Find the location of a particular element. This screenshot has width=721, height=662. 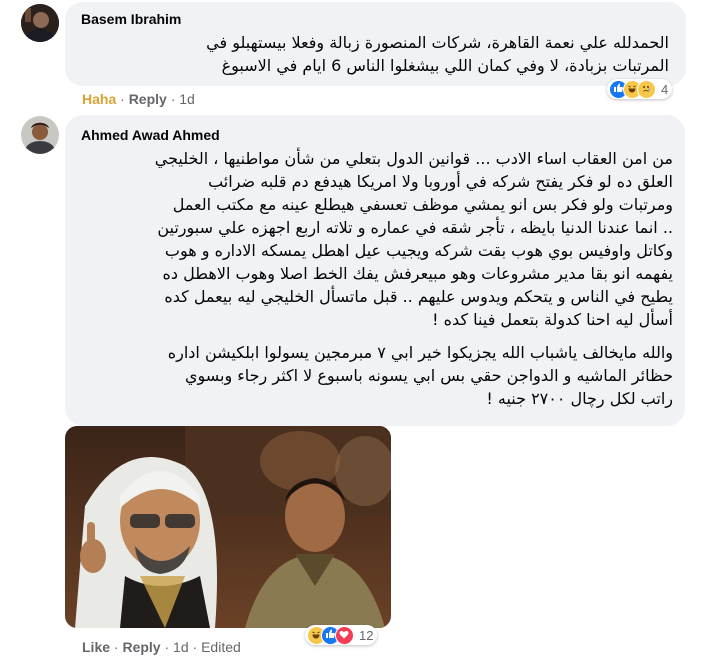

reaction-count: 12 is located at coordinates (366, 635).